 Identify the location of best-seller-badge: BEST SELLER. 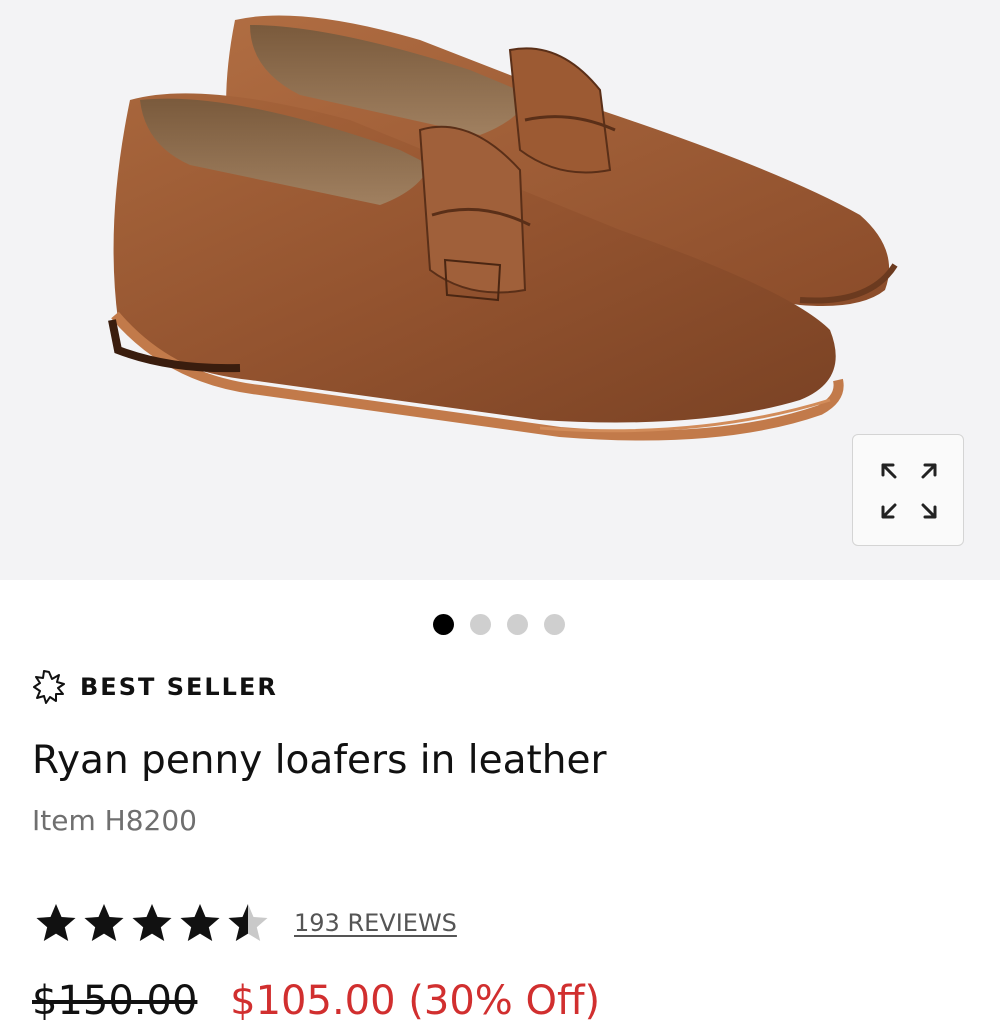
(155, 687).